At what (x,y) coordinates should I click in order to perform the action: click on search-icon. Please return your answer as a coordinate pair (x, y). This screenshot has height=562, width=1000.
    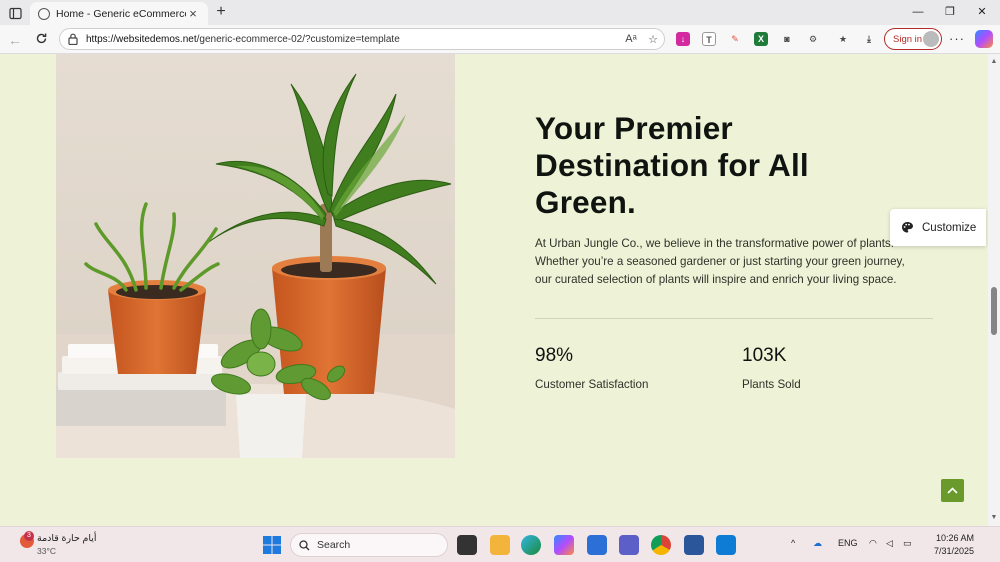
    Looking at the image, I should click on (304, 544).